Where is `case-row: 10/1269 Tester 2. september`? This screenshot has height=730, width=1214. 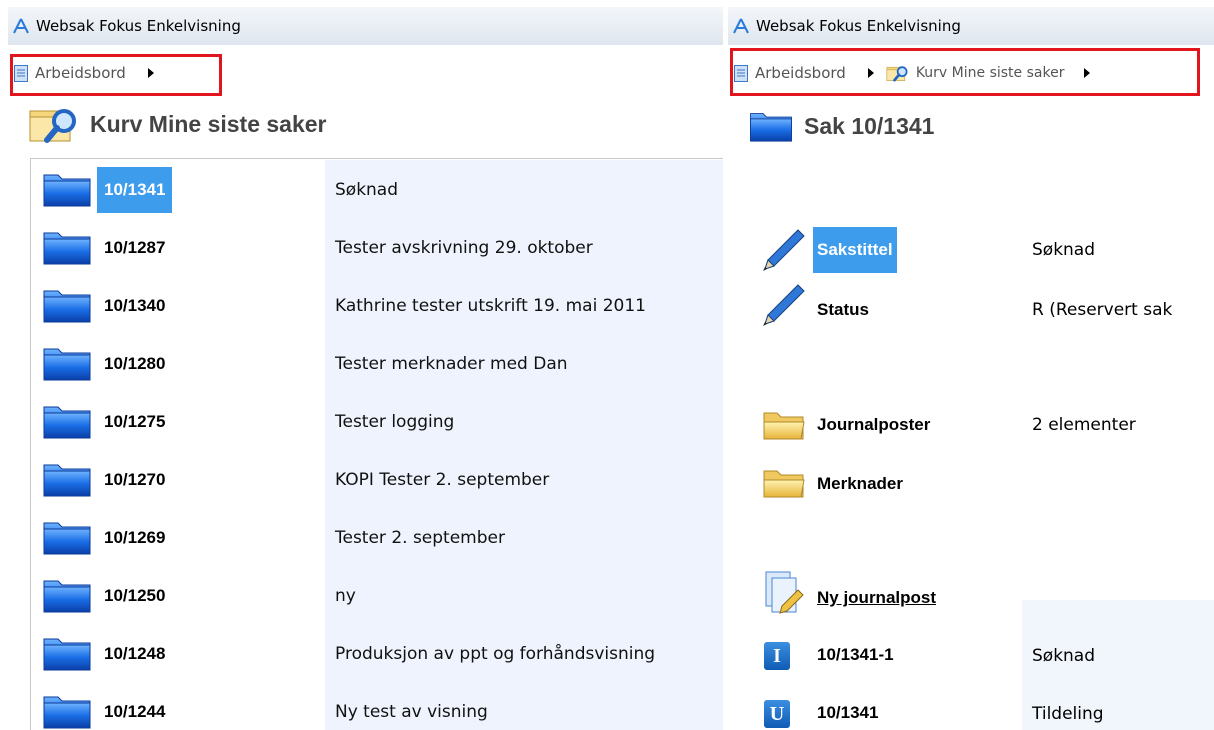 case-row: 10/1269 Tester 2. september is located at coordinates (377, 540).